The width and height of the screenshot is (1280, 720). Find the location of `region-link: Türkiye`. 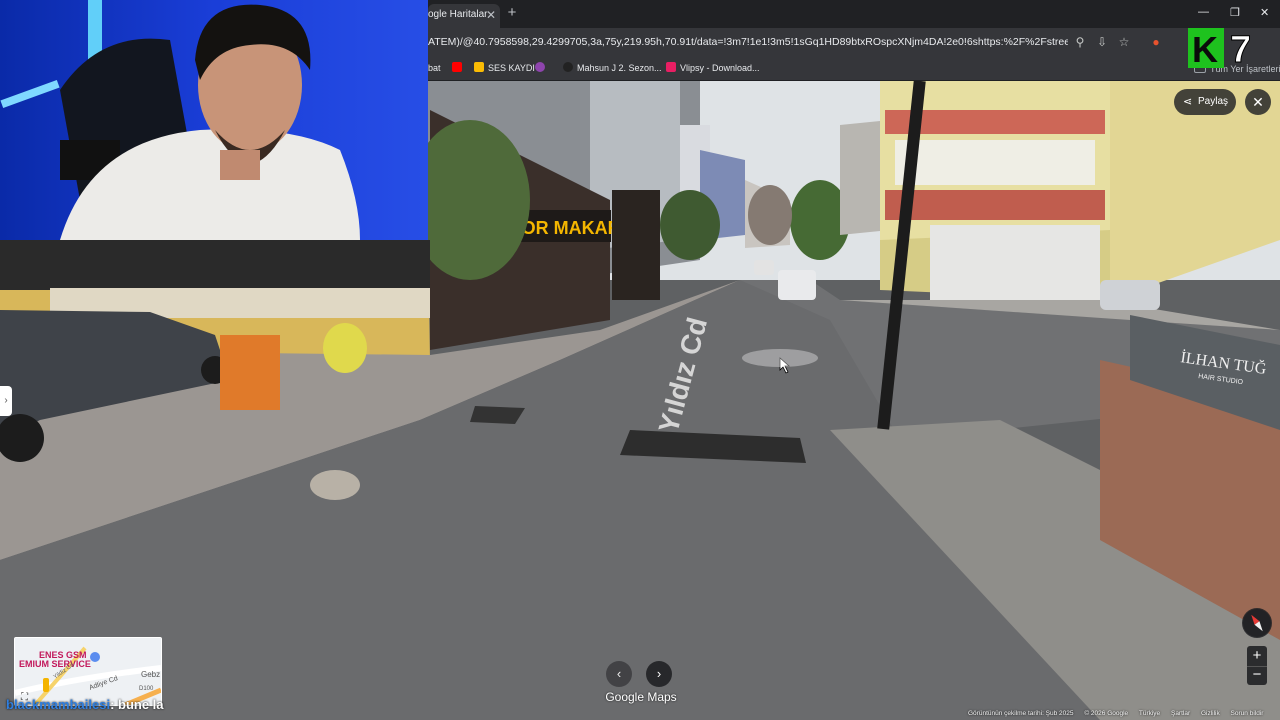

region-link: Türkiye is located at coordinates (1149, 713).